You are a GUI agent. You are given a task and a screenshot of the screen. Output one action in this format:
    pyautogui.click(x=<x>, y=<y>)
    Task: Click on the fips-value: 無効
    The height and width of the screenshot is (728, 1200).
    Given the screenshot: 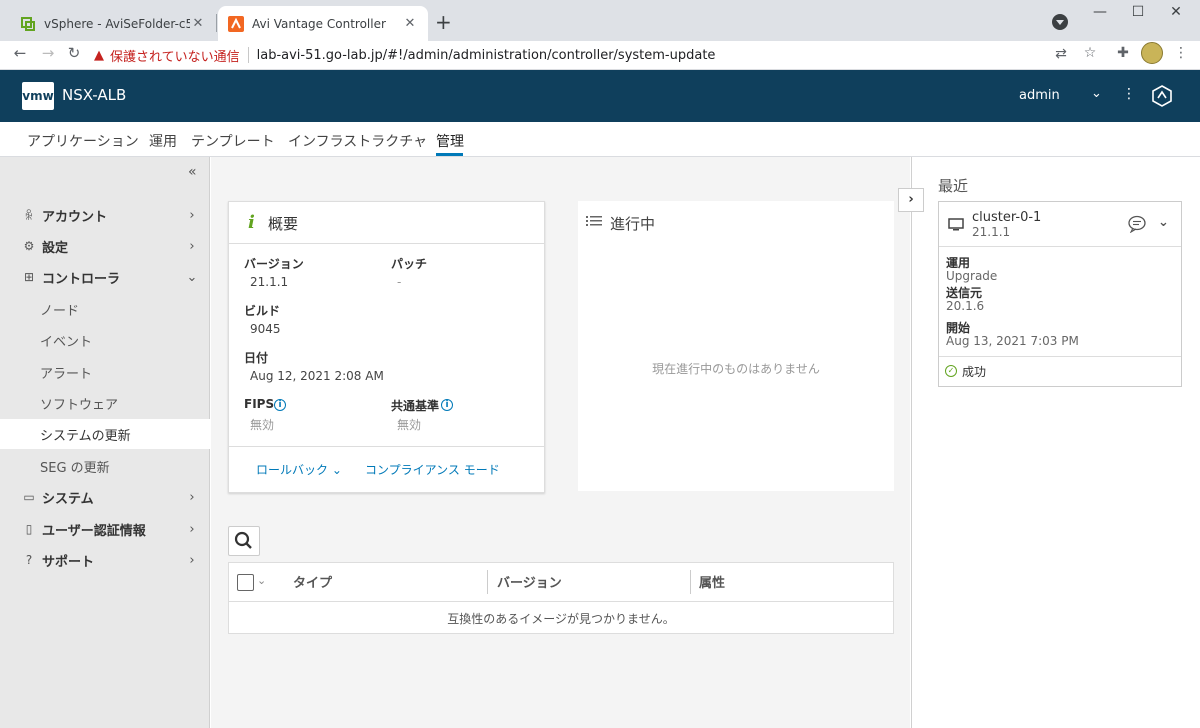 What is the action you would take?
    pyautogui.click(x=262, y=425)
    